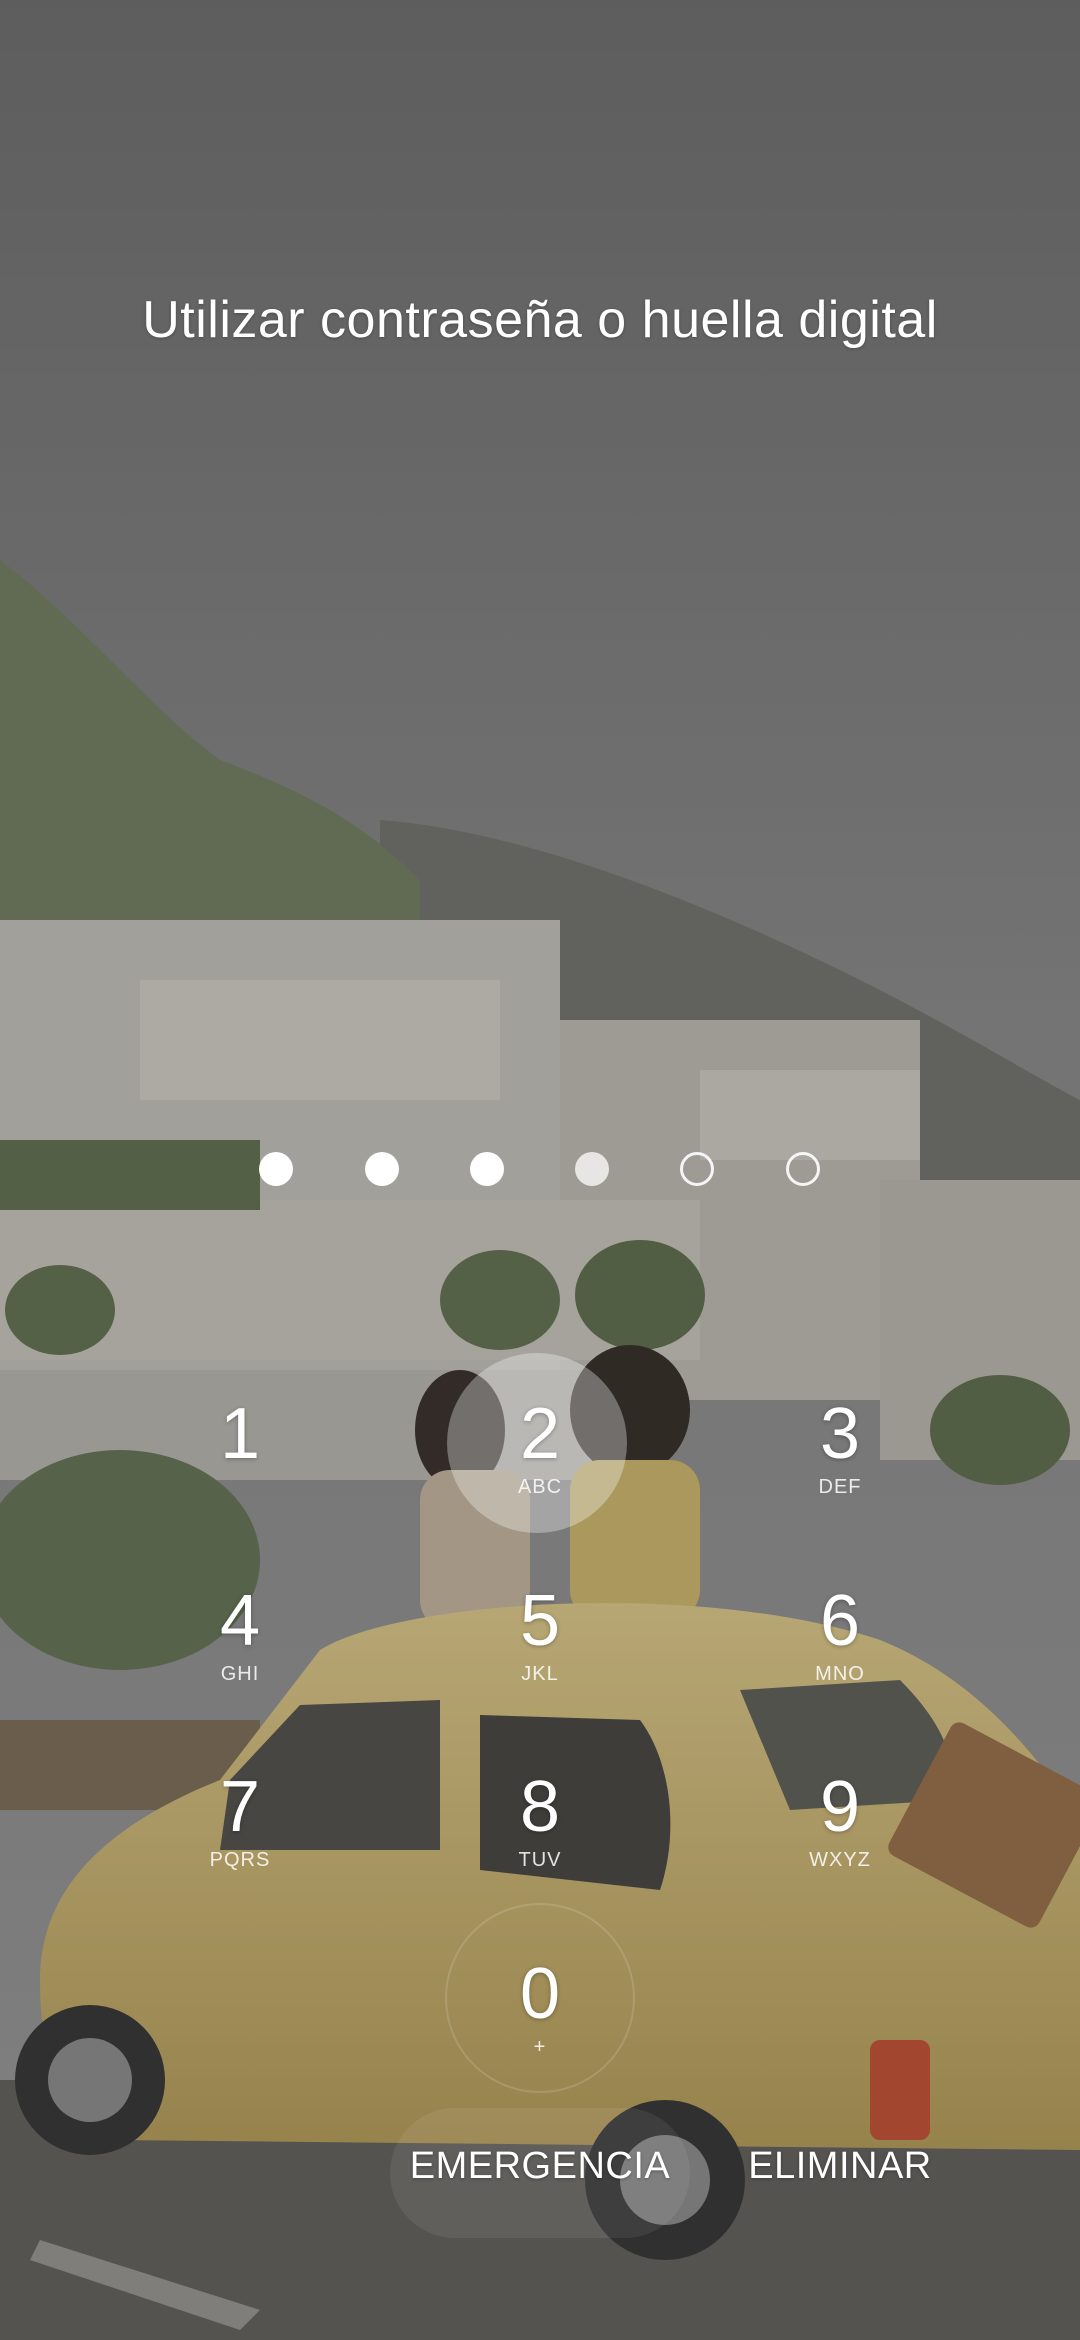 This screenshot has height=2340, width=1080. What do you see at coordinates (540, 2047) in the screenshot?
I see `key-letters: +` at bounding box center [540, 2047].